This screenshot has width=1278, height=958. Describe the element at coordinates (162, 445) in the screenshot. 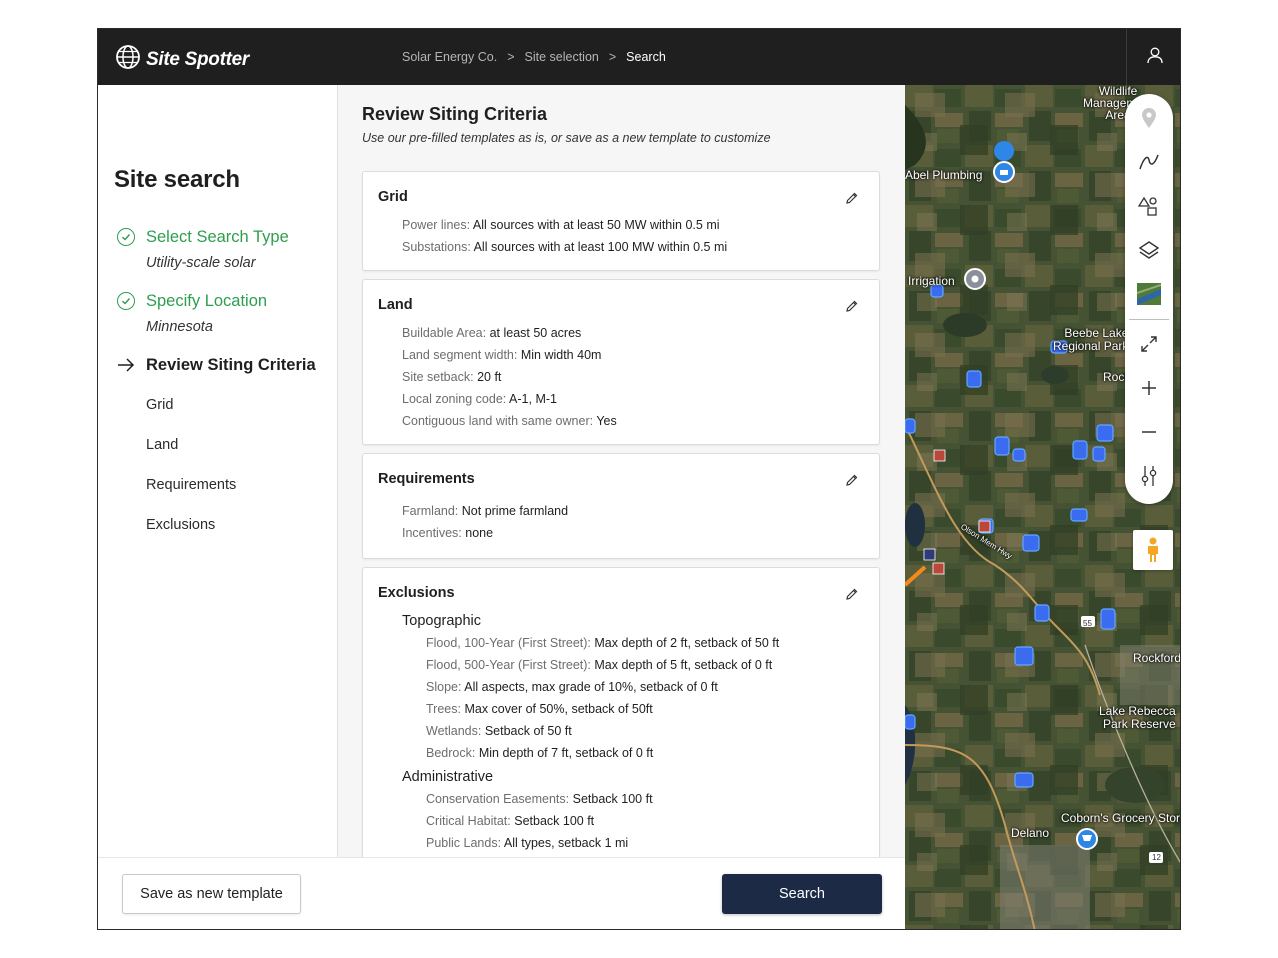

I see `substep-land: Land` at that location.